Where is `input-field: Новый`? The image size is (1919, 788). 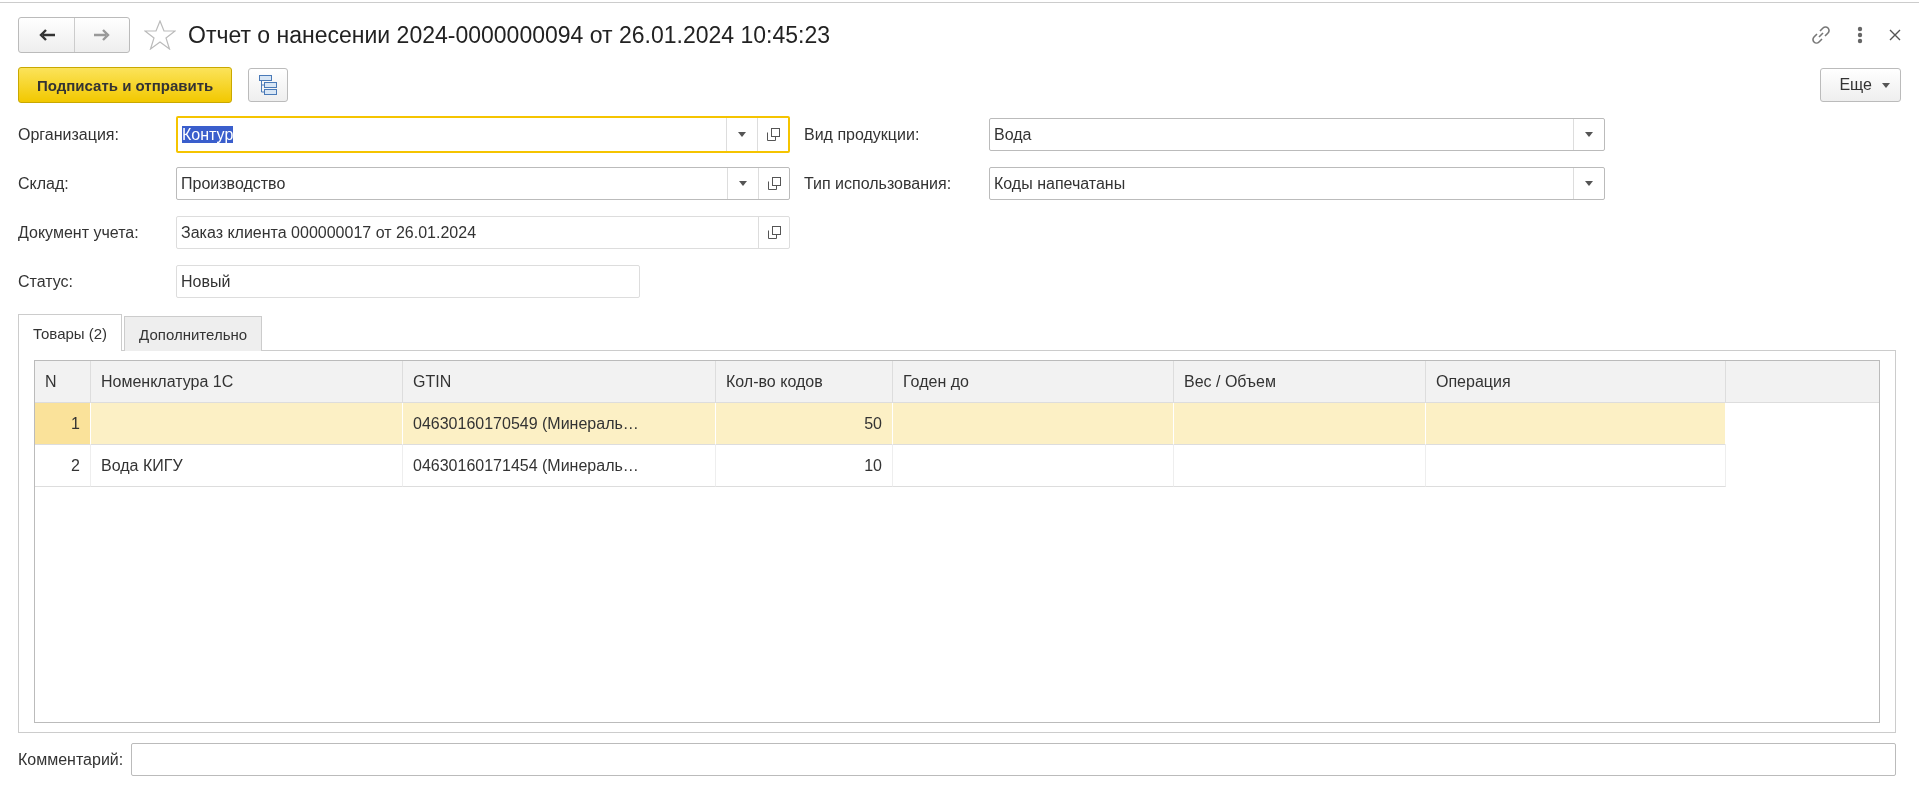
input-field: Новый is located at coordinates (408, 281).